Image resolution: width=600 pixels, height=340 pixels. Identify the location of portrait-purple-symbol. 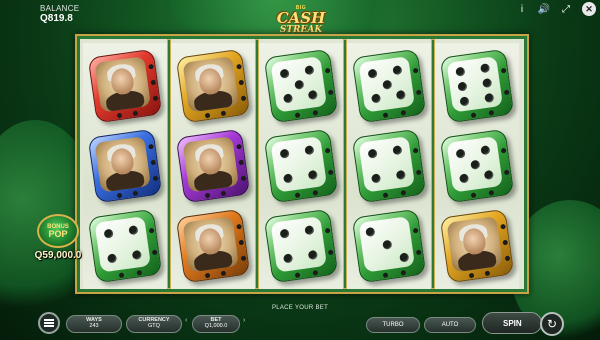
(213, 166).